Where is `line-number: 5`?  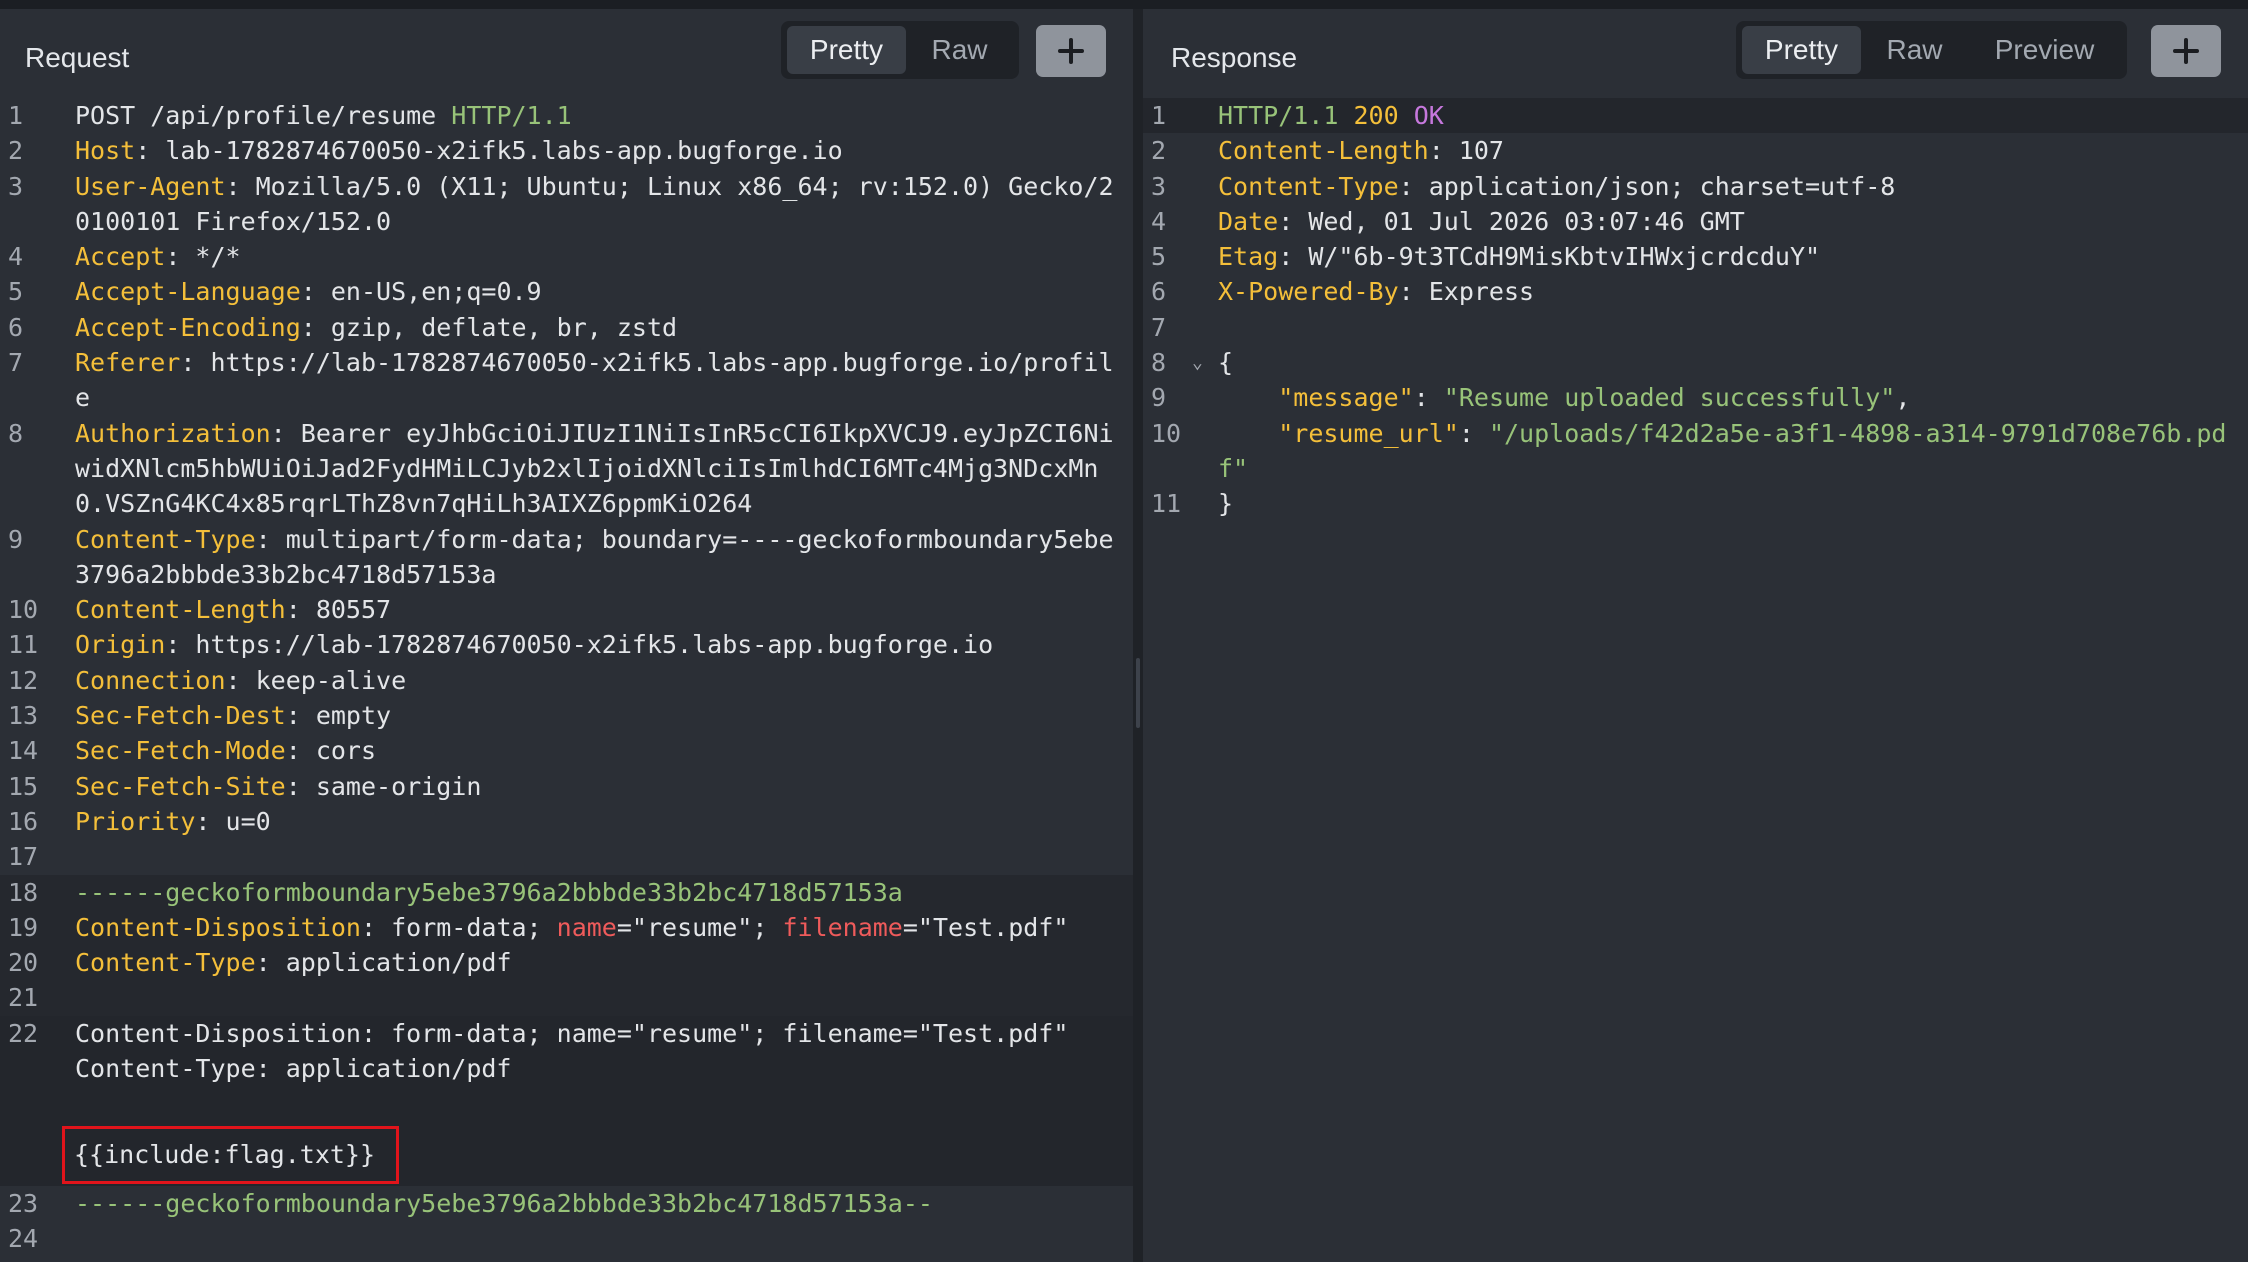
line-number: 5 is located at coordinates (16, 292).